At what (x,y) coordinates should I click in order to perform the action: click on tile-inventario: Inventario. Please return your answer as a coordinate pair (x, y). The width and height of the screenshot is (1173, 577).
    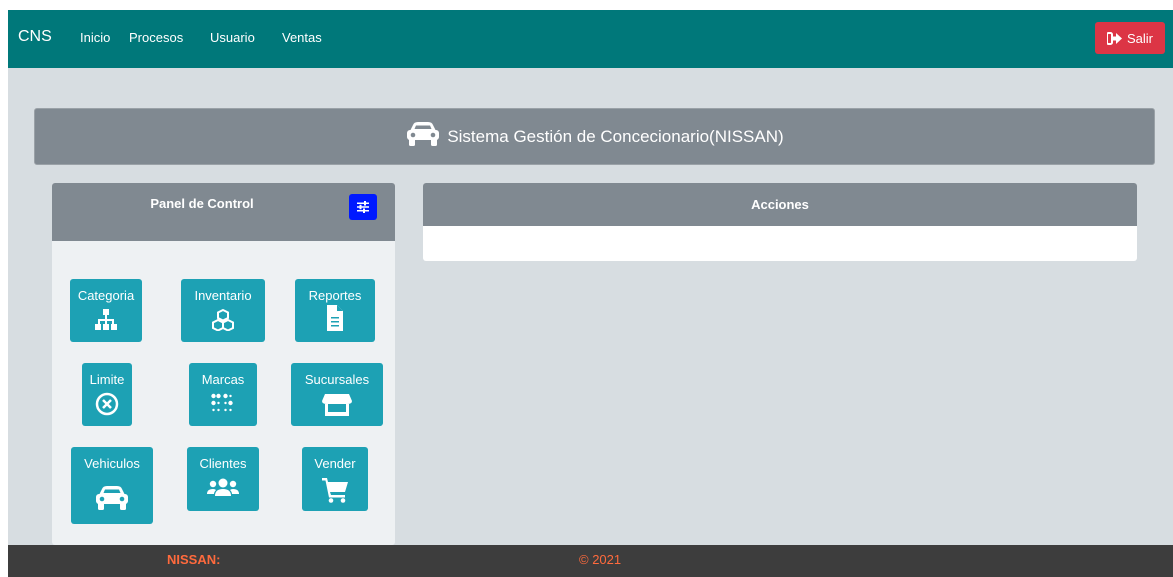
    Looking at the image, I should click on (223, 310).